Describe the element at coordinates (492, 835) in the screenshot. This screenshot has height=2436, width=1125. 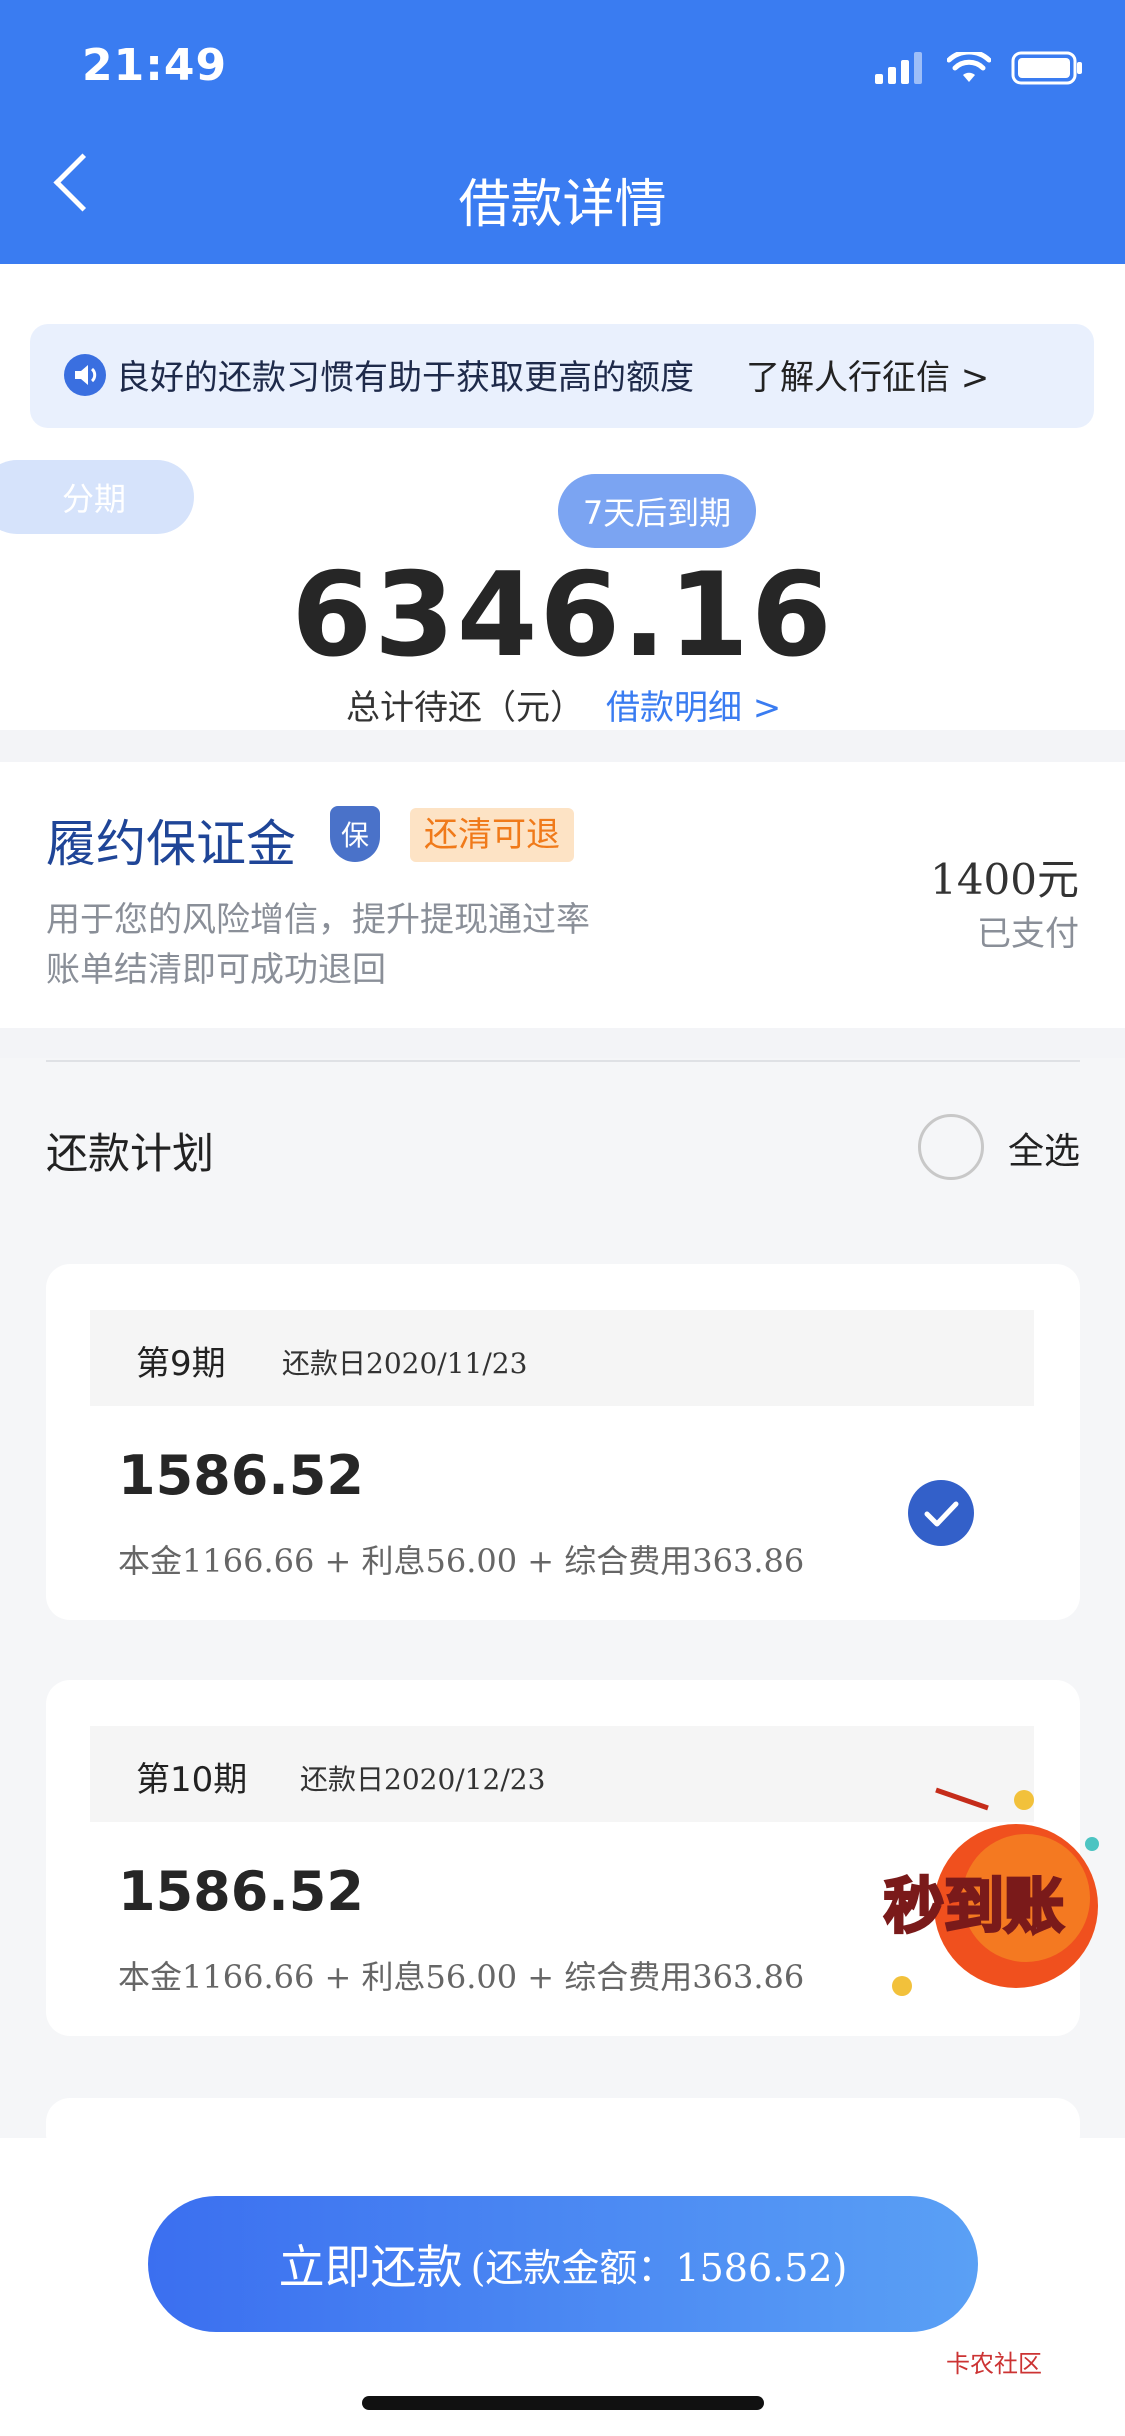
I see `refundable-badge: 还清可退` at that location.